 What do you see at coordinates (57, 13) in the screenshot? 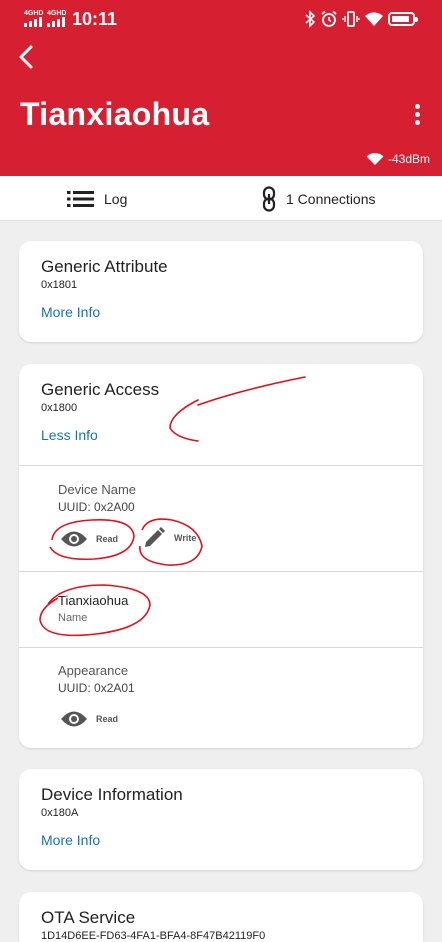
I see `signal-label-2: 4GHD` at bounding box center [57, 13].